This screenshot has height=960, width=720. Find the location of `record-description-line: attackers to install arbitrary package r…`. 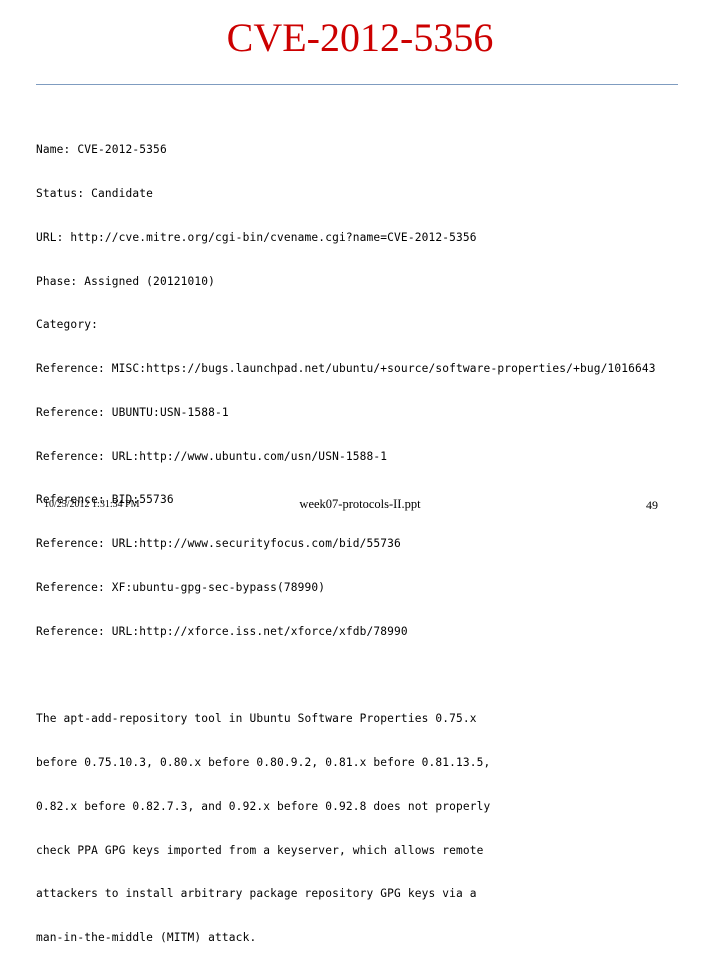

record-description-line: attackers to install arbitrary package r… is located at coordinates (256, 894).